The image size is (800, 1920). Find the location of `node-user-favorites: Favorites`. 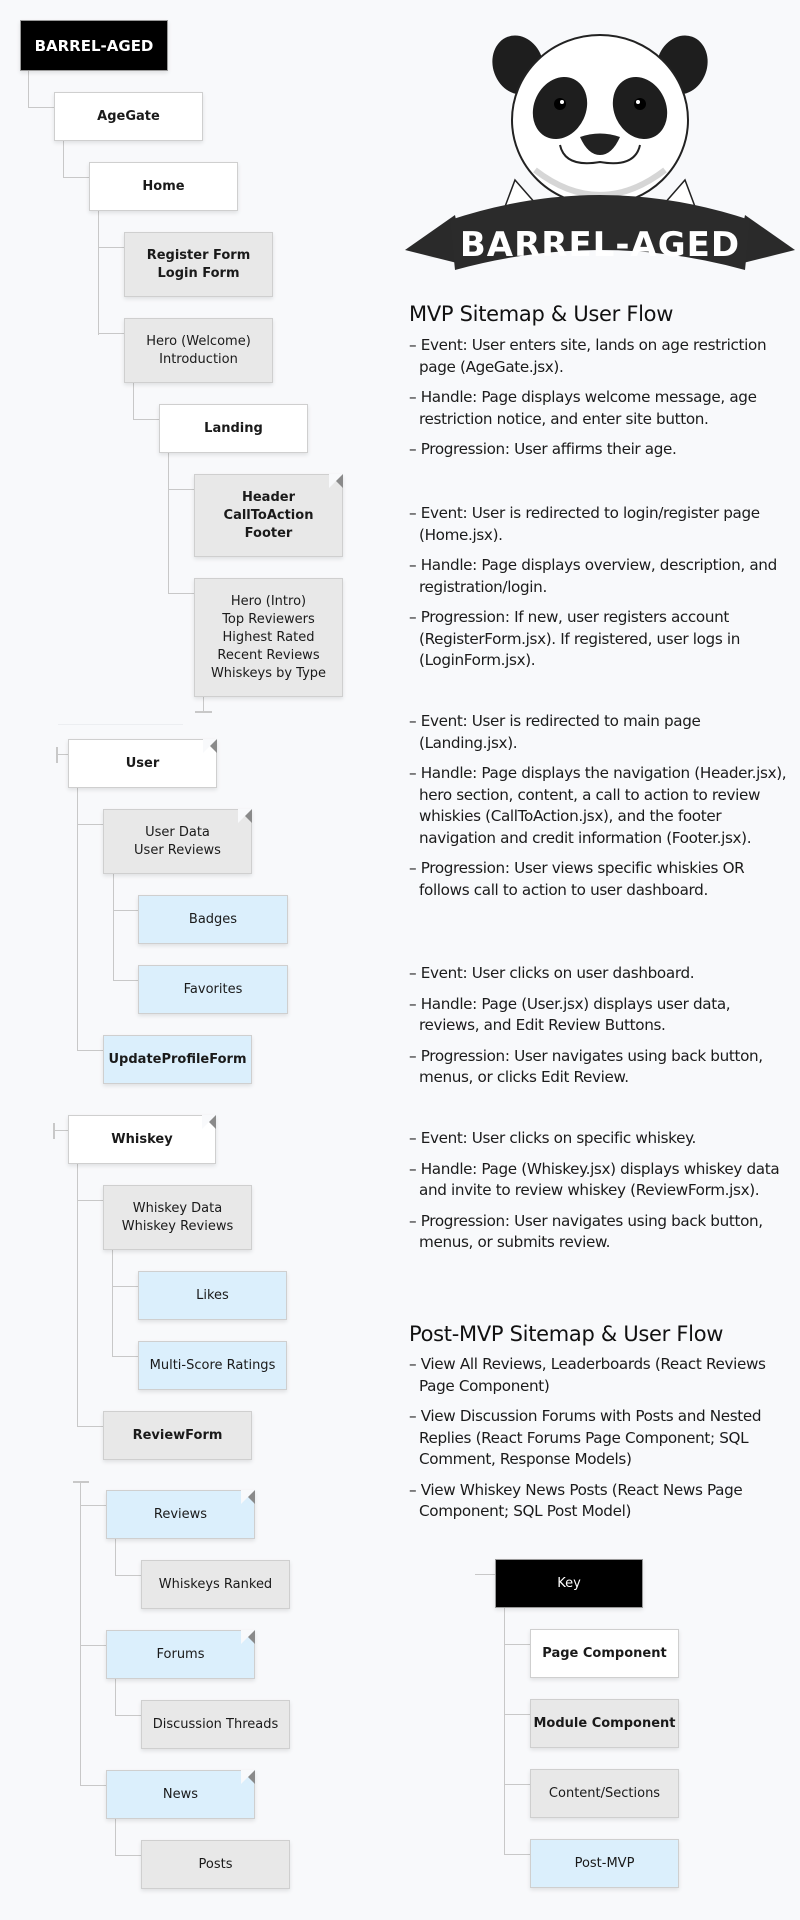

node-user-favorites: Favorites is located at coordinates (213, 989).